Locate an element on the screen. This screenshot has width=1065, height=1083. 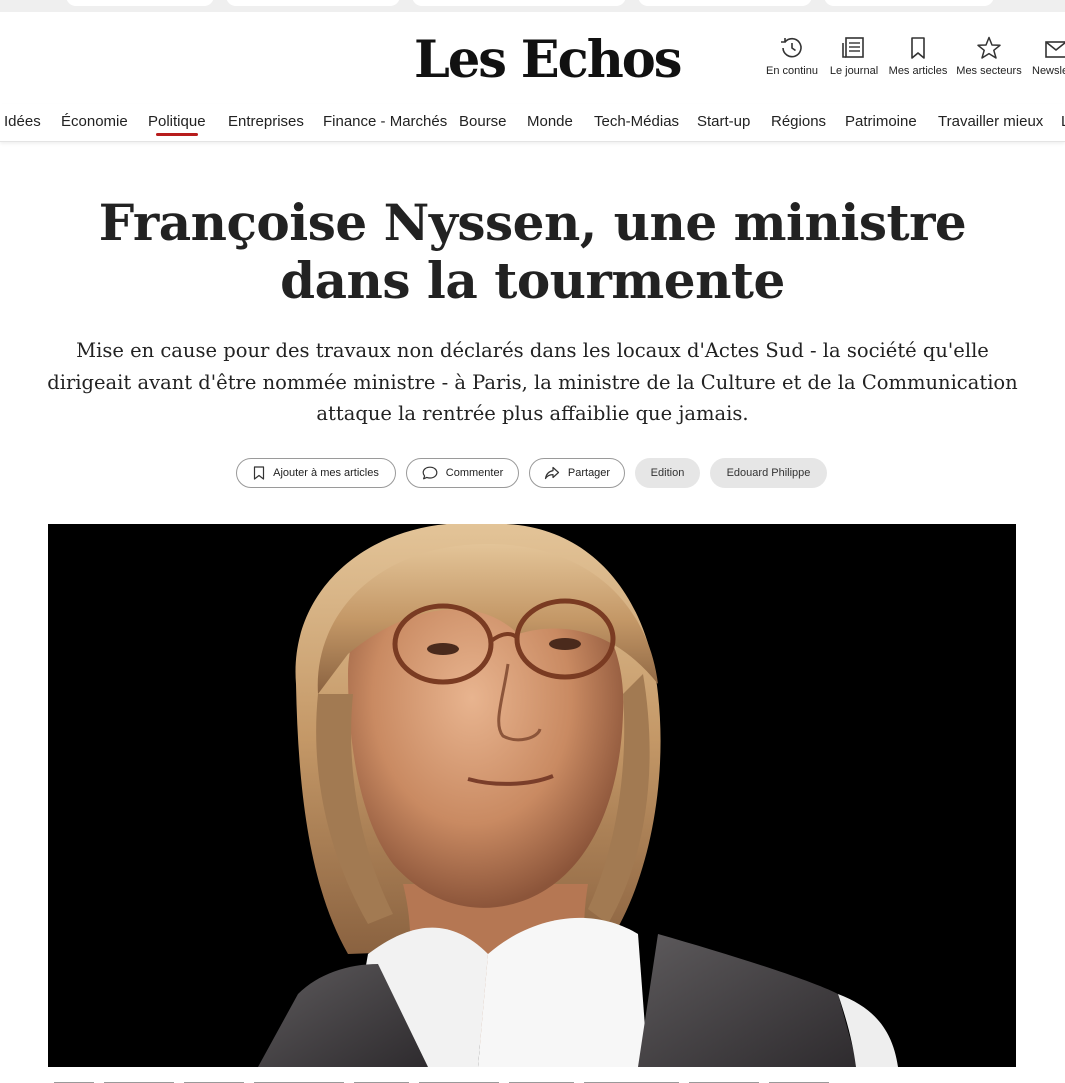
history-clock-icon is located at coordinates (791, 47).